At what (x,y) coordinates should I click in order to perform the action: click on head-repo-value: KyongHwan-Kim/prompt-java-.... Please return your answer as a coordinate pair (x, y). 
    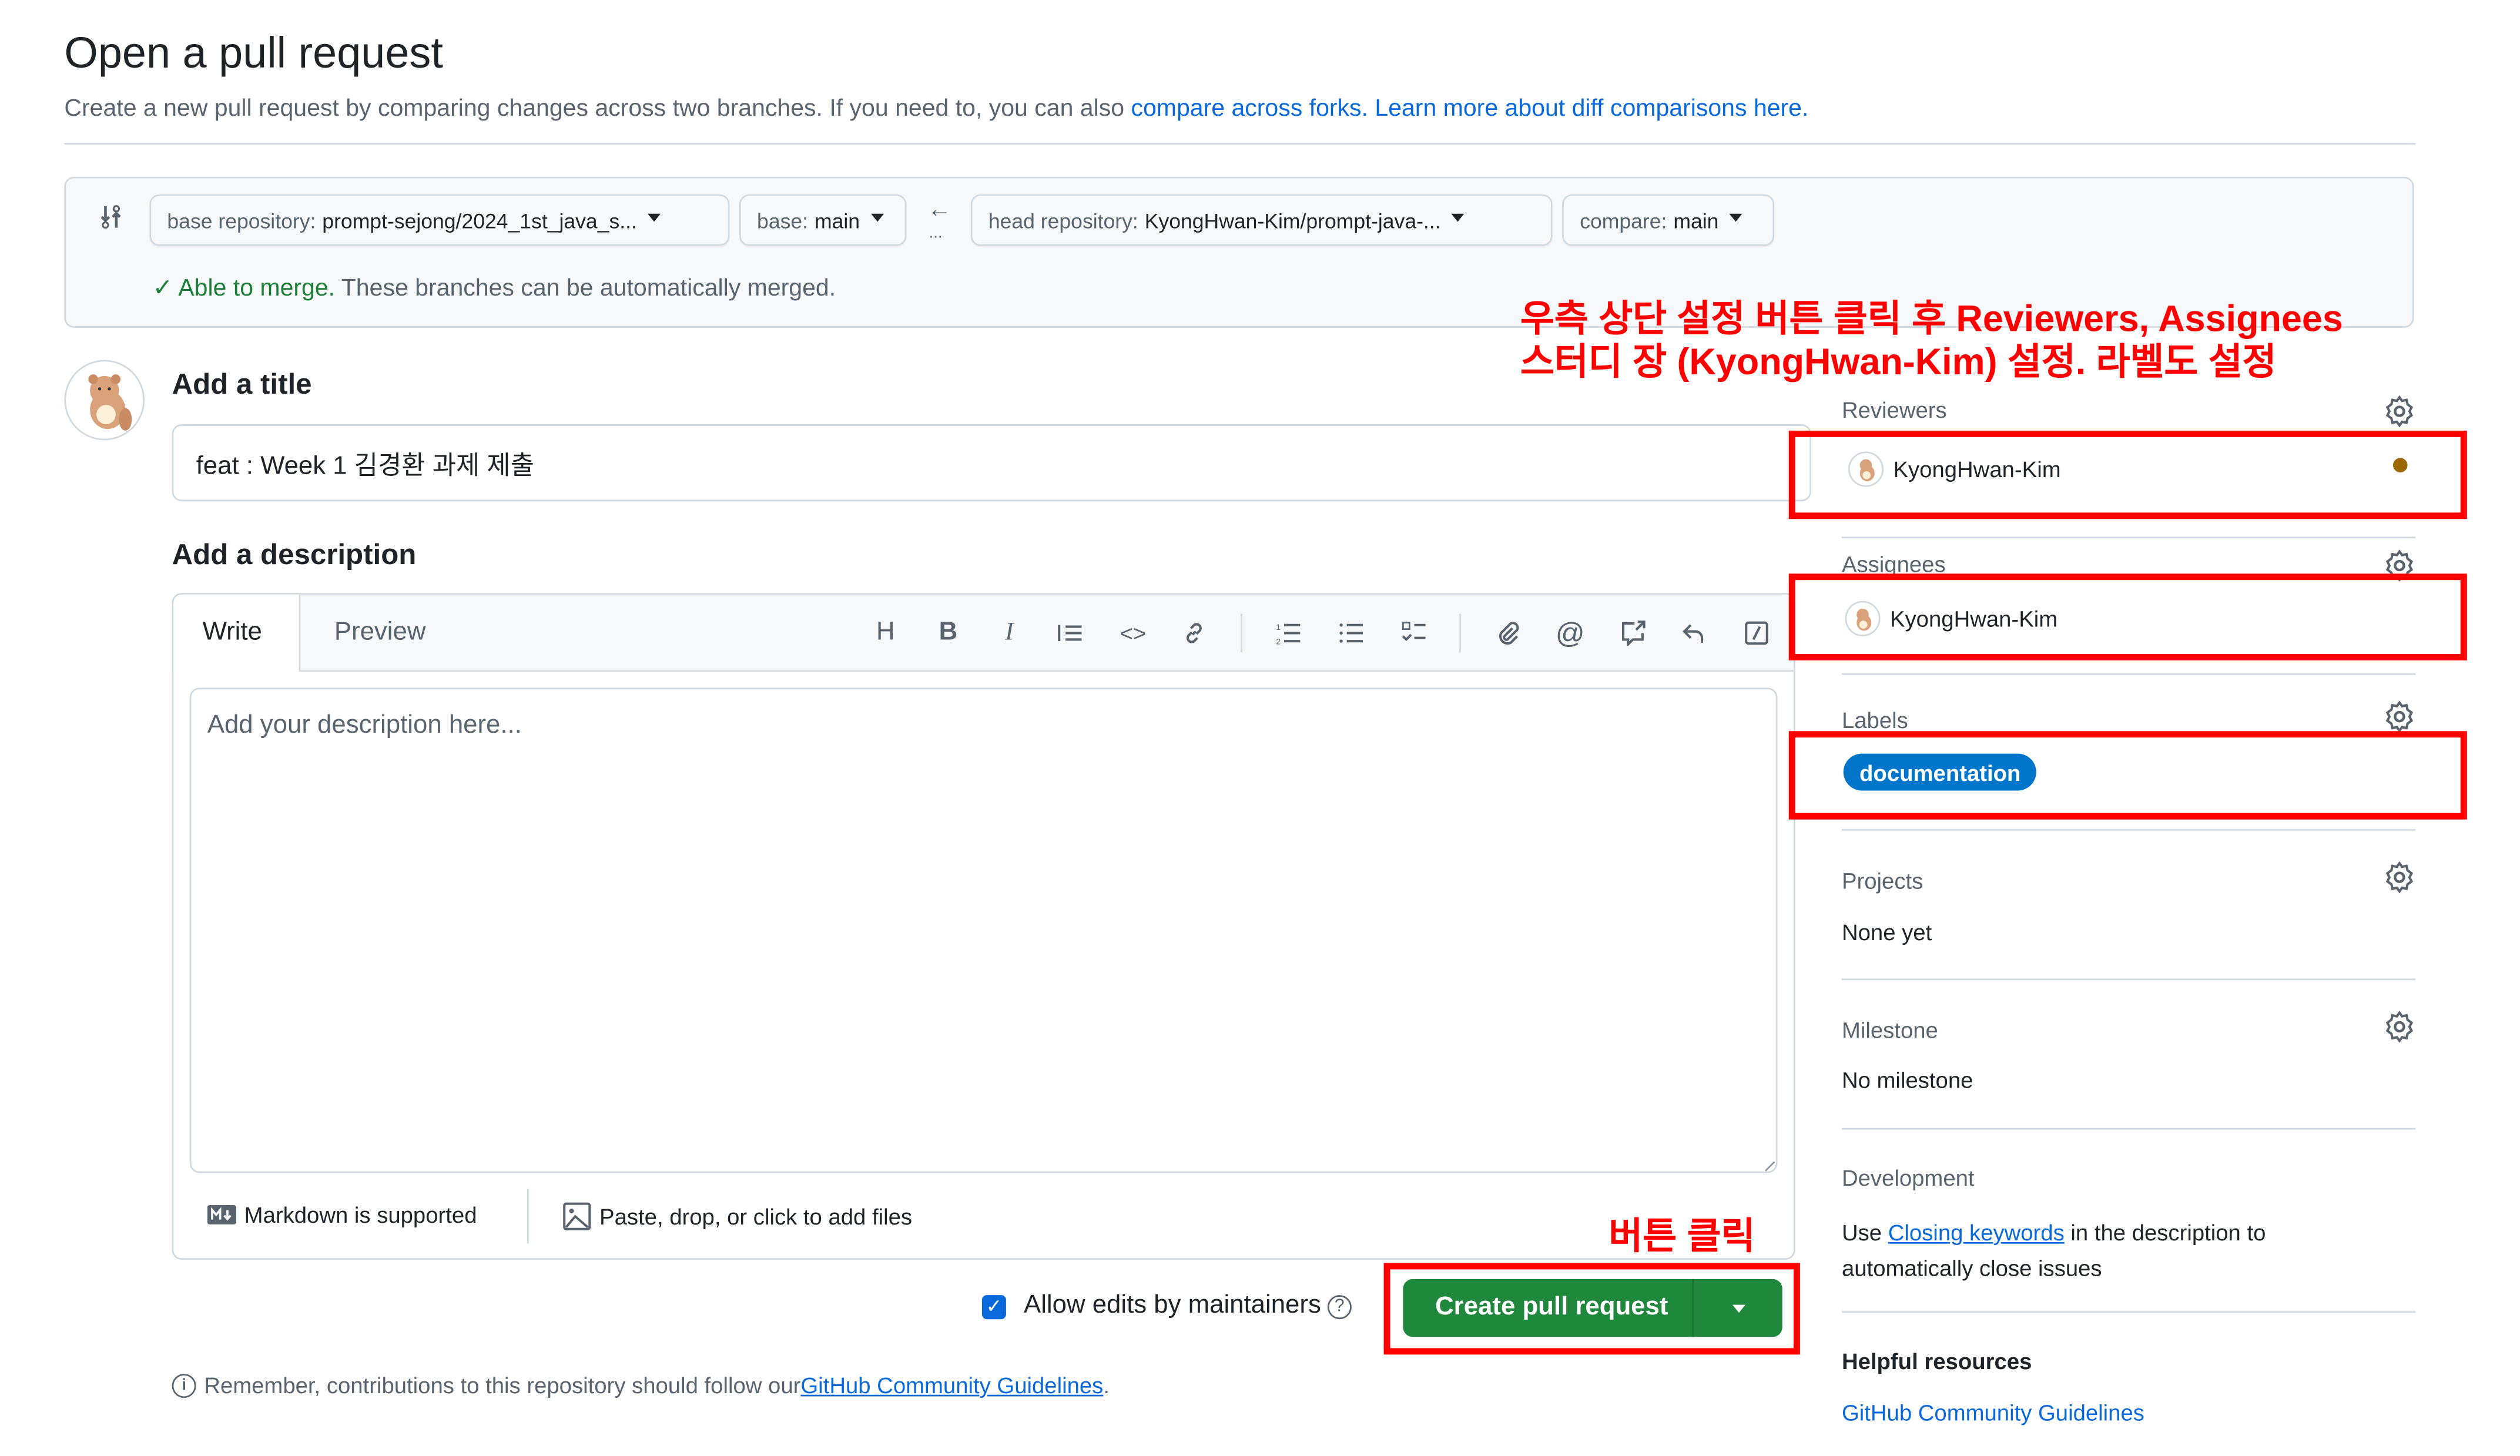
    Looking at the image, I should click on (1292, 220).